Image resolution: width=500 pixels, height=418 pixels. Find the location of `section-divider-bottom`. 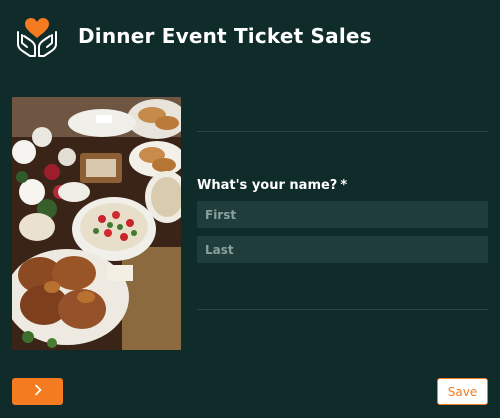

section-divider-bottom is located at coordinates (342, 309).